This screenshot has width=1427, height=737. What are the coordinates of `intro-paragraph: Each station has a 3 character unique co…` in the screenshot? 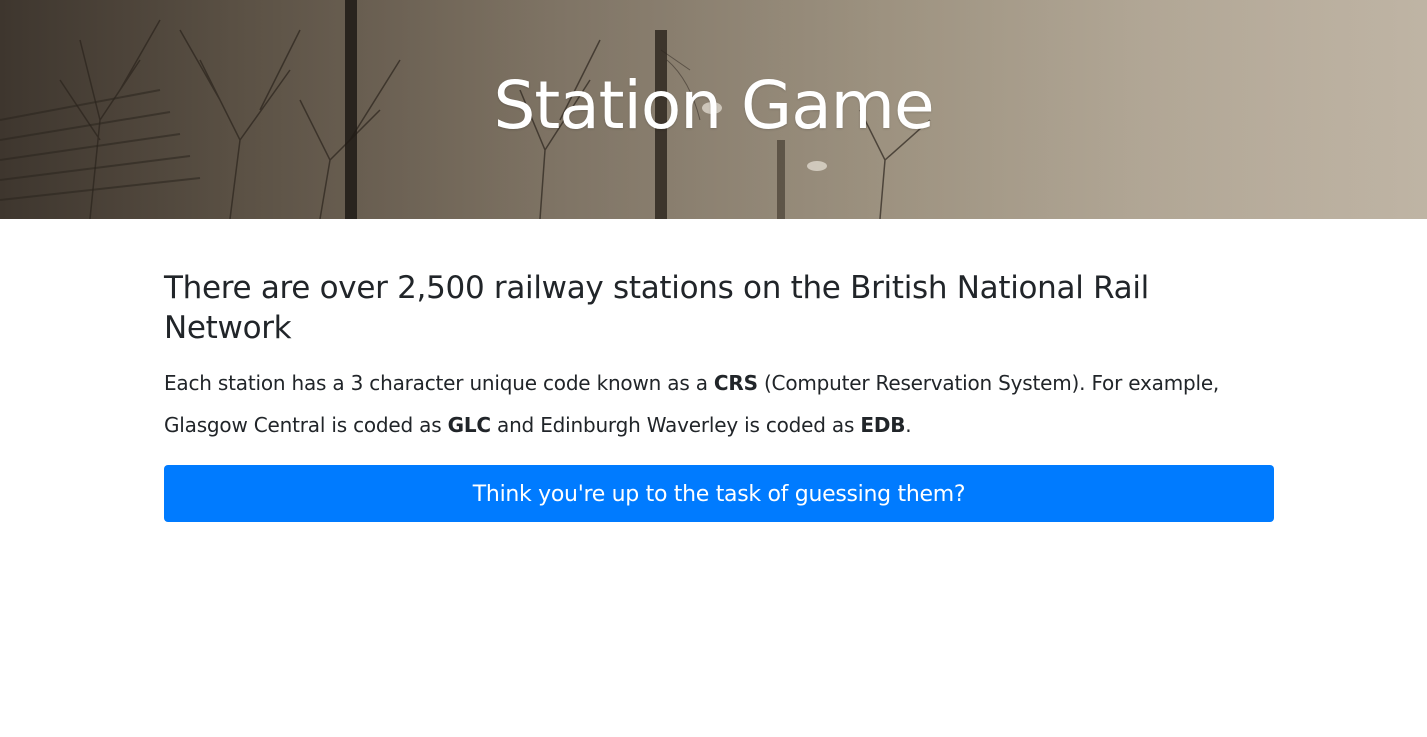 It's located at (719, 404).